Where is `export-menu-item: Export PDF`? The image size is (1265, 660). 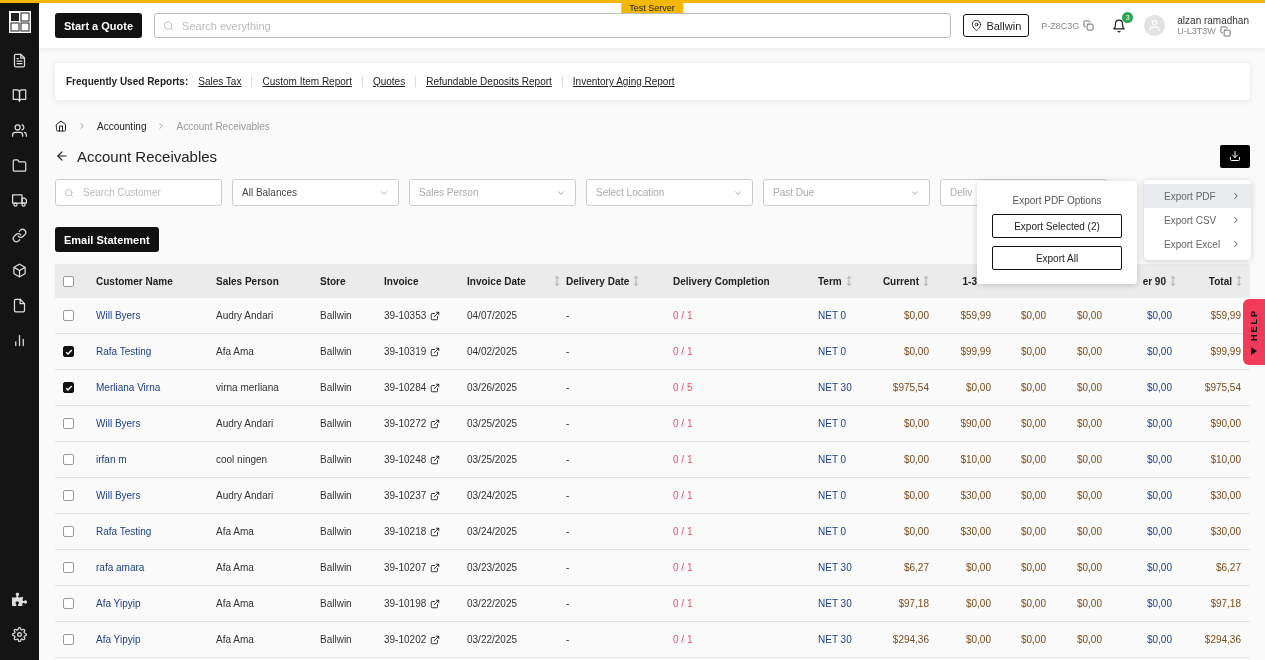 export-menu-item: Export PDF is located at coordinates (1197, 196).